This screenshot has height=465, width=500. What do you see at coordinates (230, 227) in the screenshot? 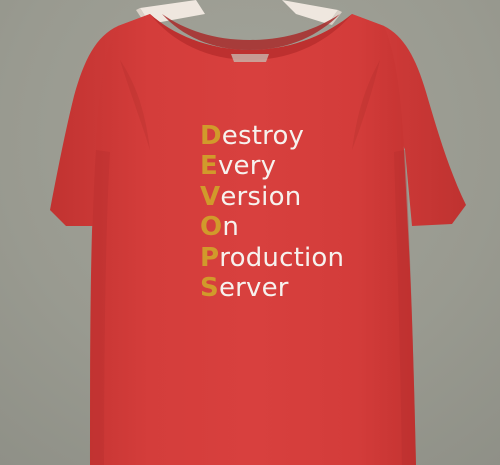
I see `word-rest: n` at bounding box center [230, 227].